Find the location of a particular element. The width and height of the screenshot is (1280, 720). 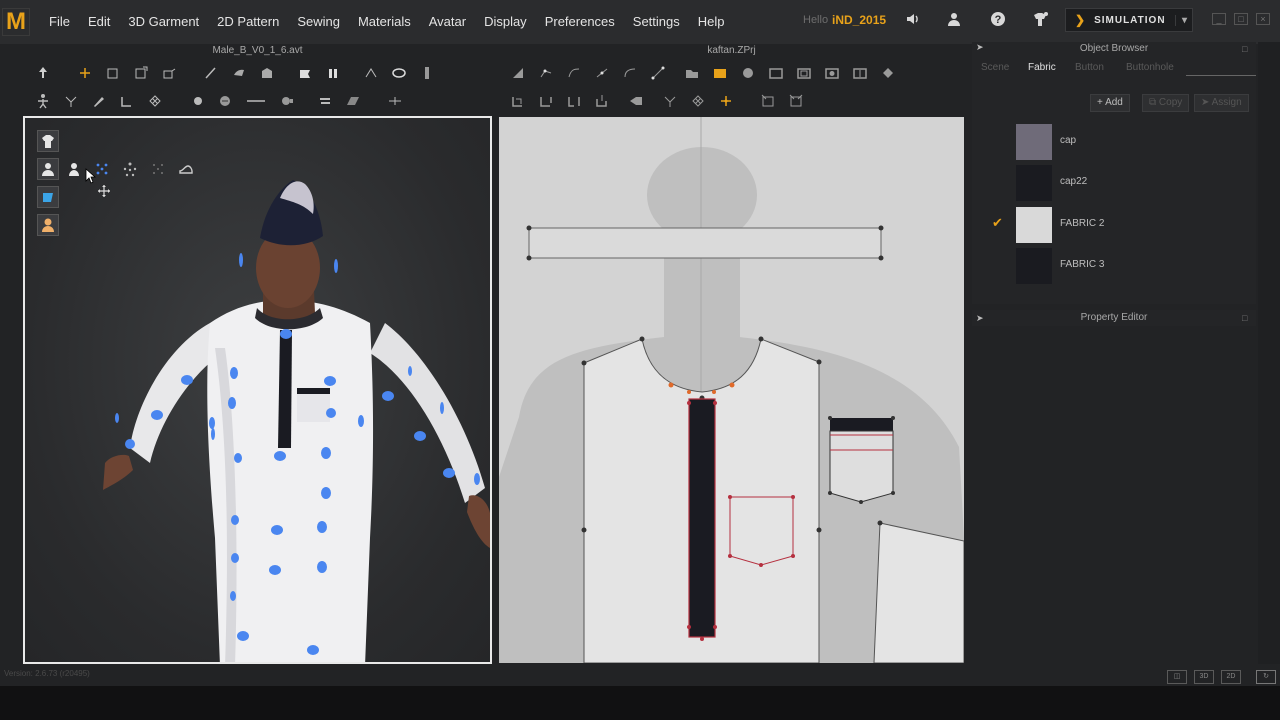

internal-rectangle-icon is located at coordinates (776, 73).